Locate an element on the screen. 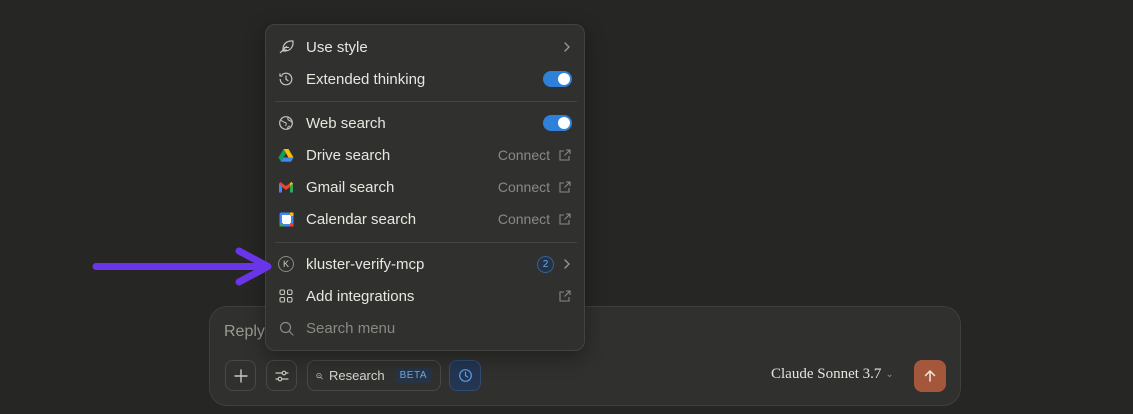 The width and height of the screenshot is (1133, 414). menu-item-label: Calendar search is located at coordinates (361, 219).